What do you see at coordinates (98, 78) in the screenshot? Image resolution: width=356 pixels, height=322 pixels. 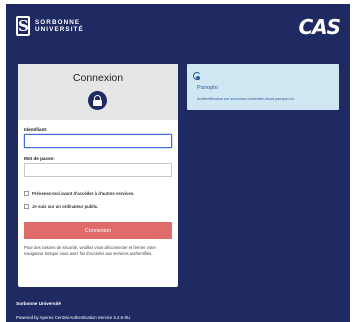 I see `login-title: Connexion` at bounding box center [98, 78].